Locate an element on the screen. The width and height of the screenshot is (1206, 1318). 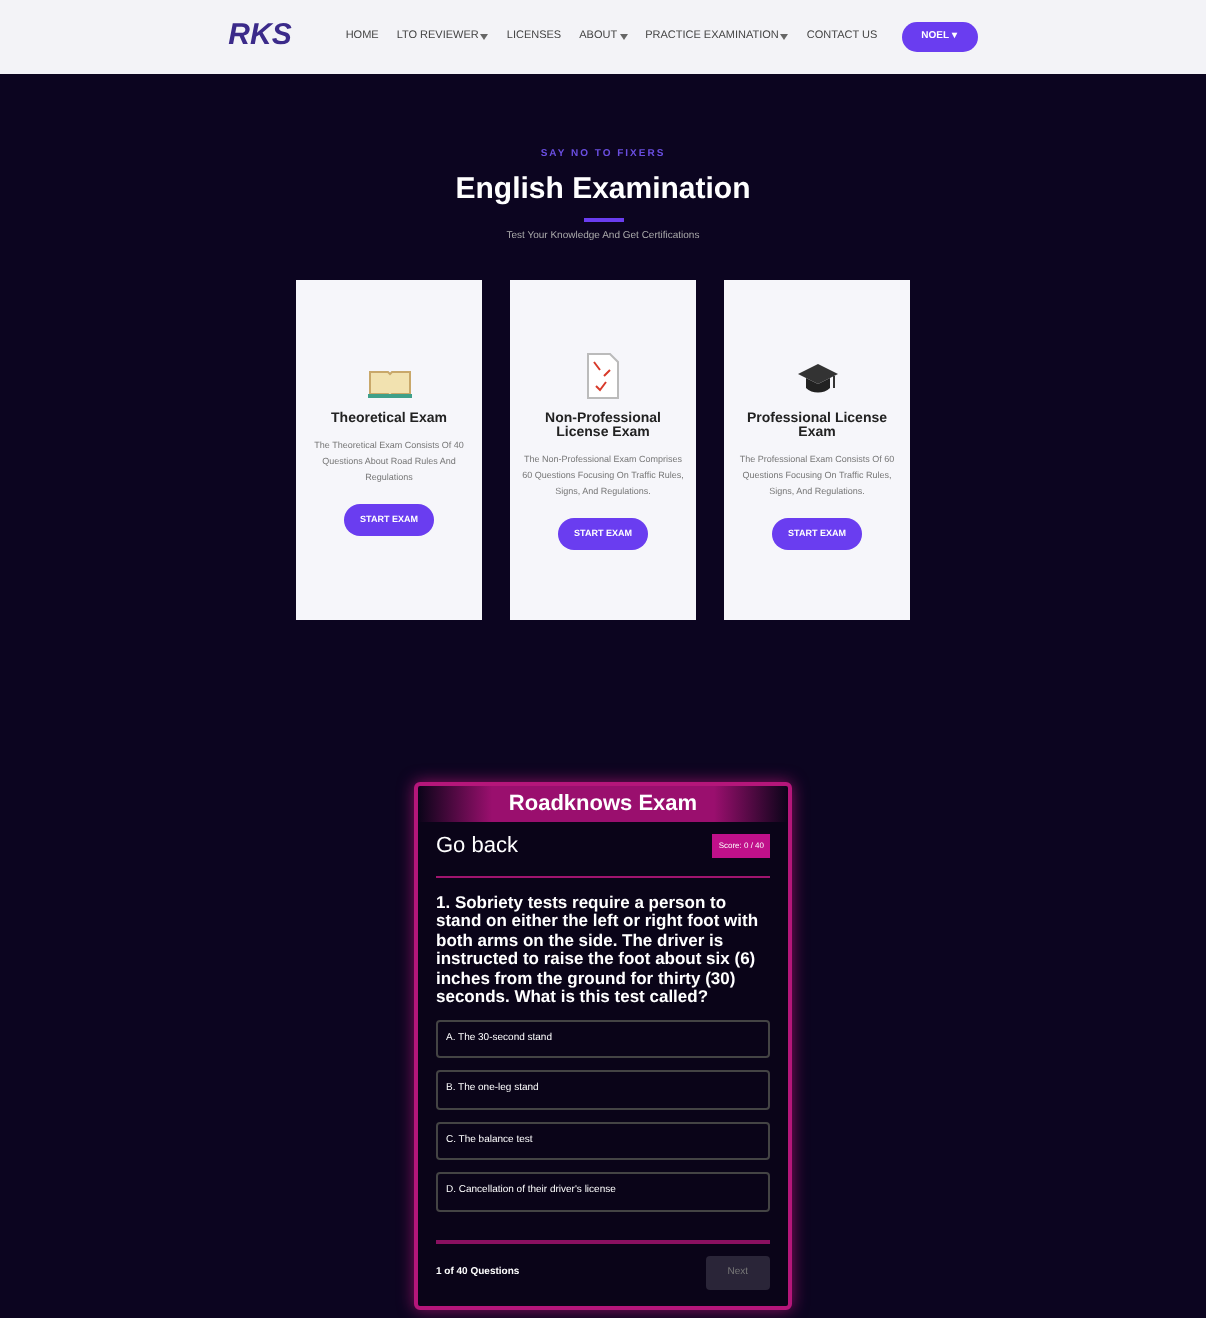
document-icon is located at coordinates (603, 375).